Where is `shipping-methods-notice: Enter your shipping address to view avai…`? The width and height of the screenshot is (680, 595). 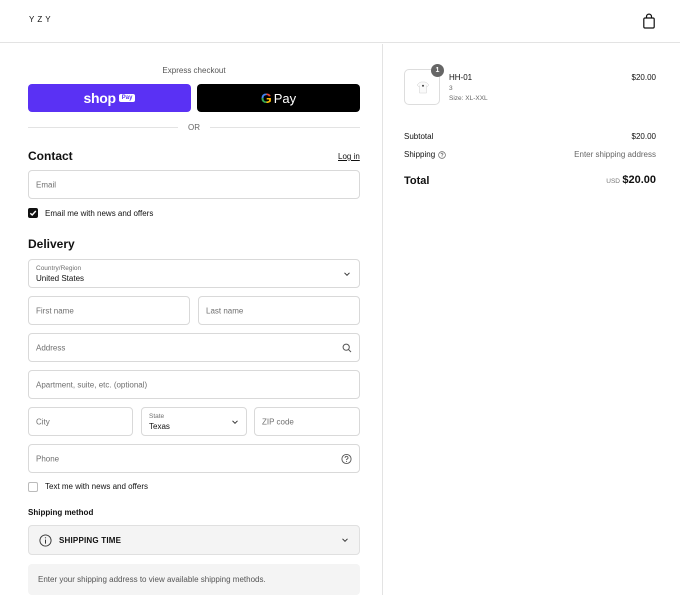
shipping-methods-notice: Enter your shipping address to view avai… is located at coordinates (194, 579).